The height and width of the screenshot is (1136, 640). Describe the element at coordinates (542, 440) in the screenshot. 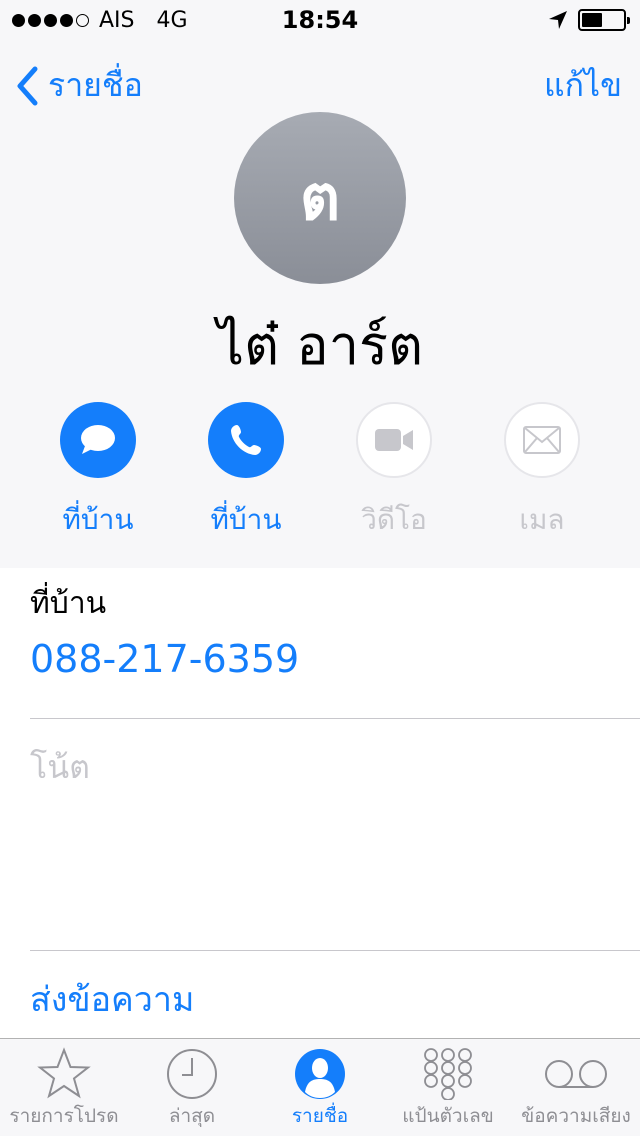

I see `mail-icon` at that location.